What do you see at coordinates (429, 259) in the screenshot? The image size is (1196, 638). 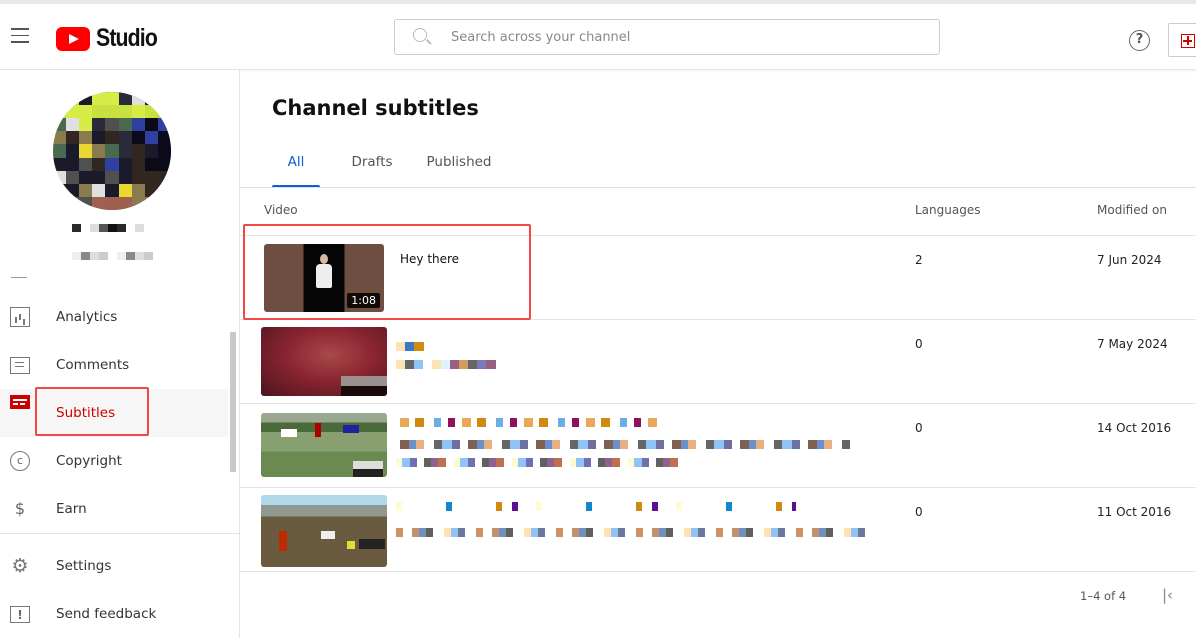 I see `video-title: Hey there` at bounding box center [429, 259].